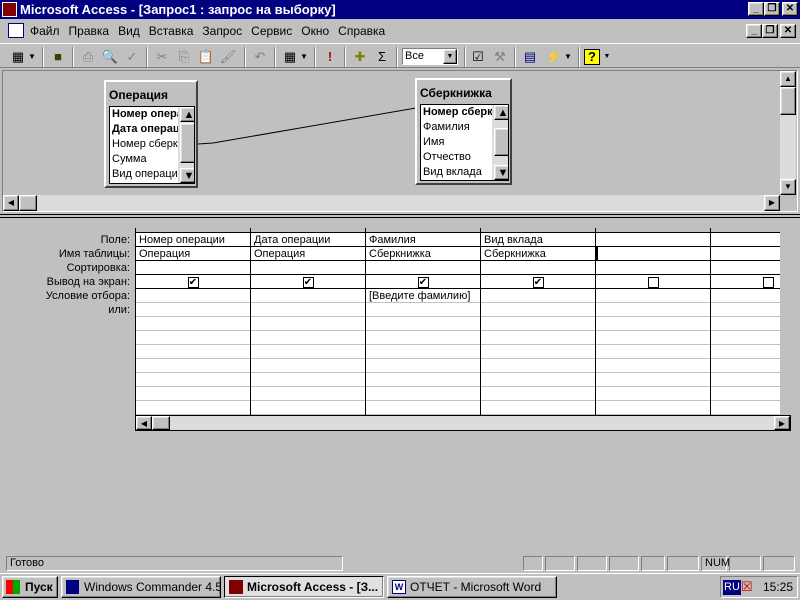 The image size is (800, 600). I want to click on upper-vertical-scrollbar: ▲ ▼, so click(788, 133).